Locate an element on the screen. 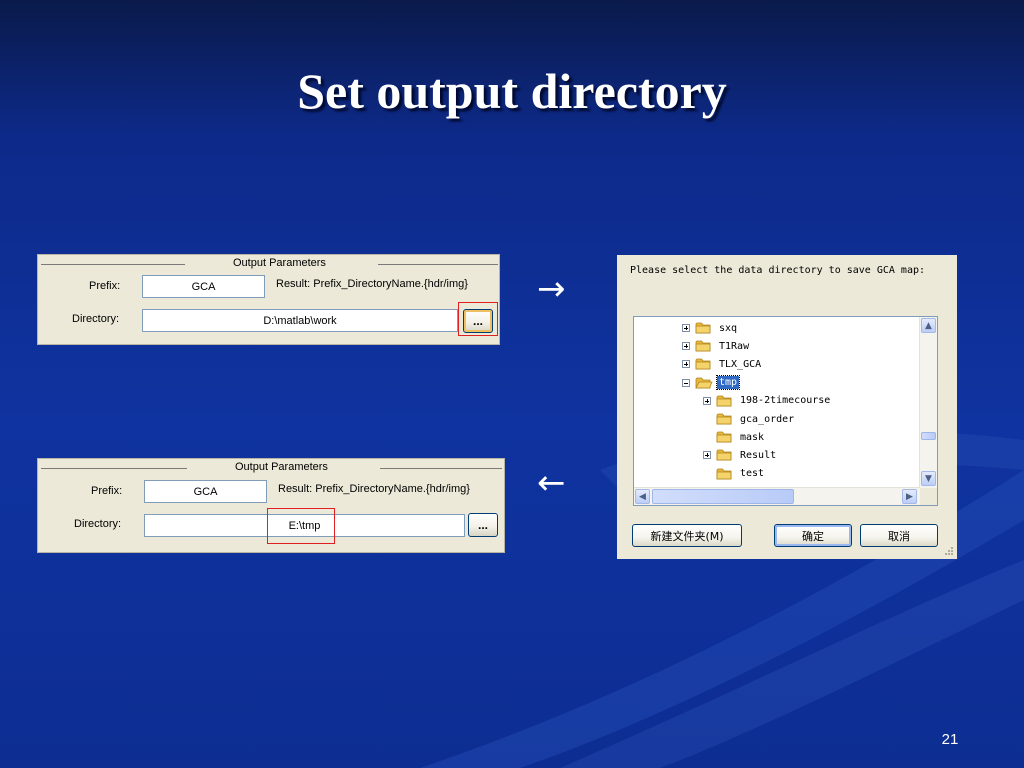  folder-tree-item-label: Result is located at coordinates (758, 455).